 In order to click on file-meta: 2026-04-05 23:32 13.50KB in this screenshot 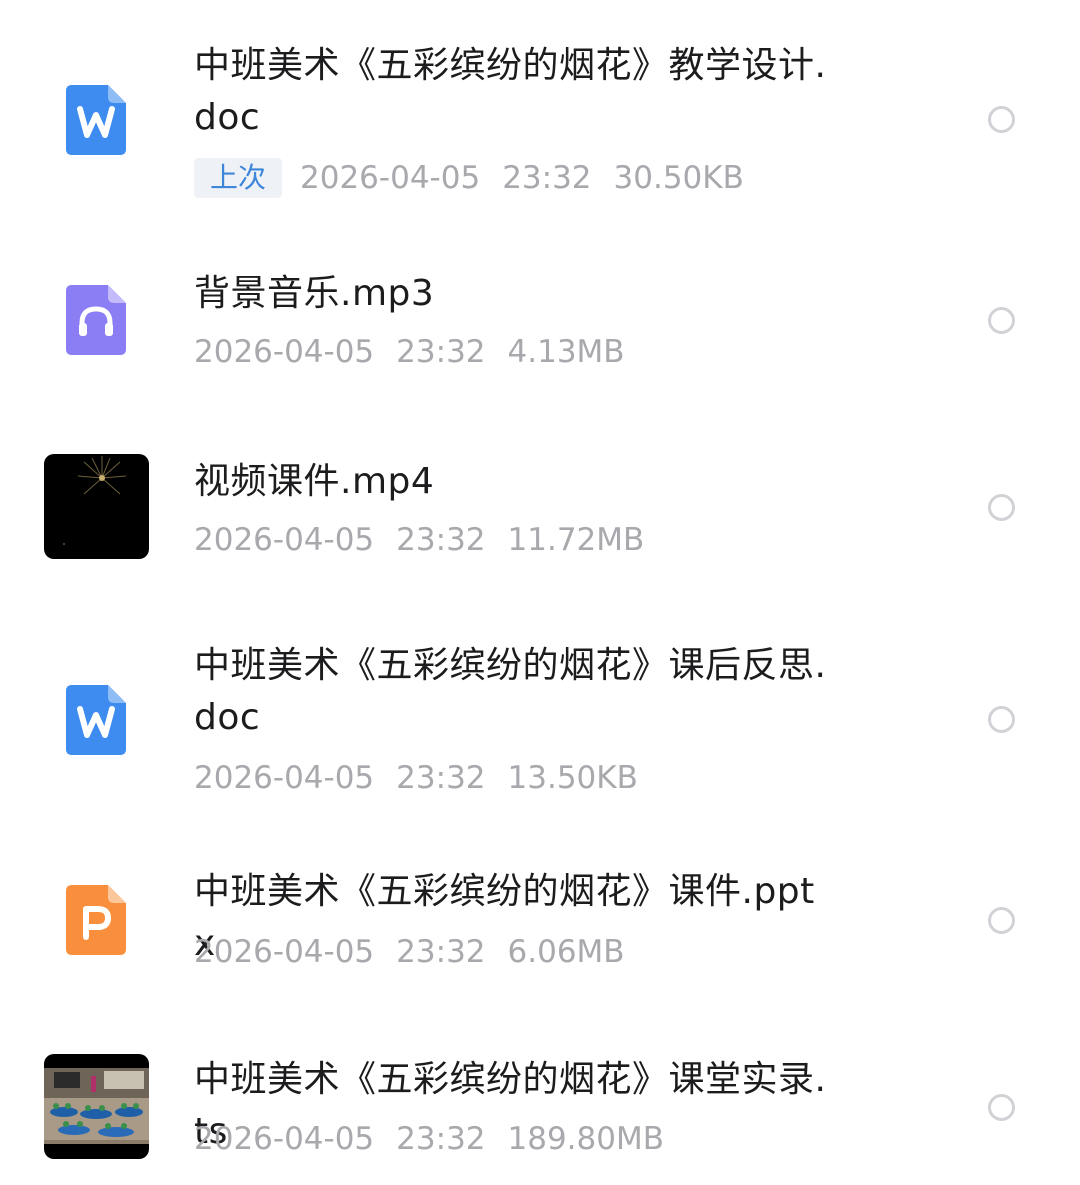, I will do `click(416, 778)`.